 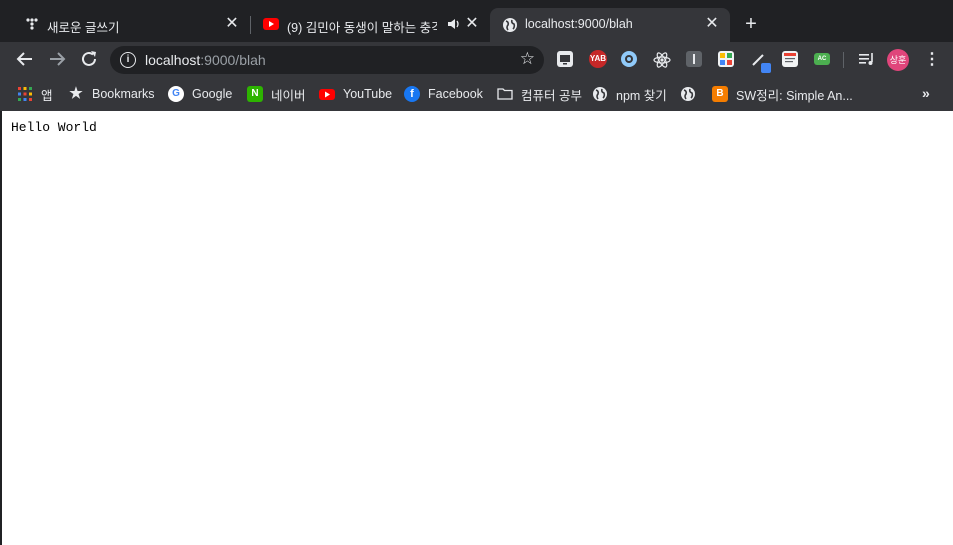 I want to click on address-bar: i localhost:9000/blah ☆, so click(x=327, y=60).